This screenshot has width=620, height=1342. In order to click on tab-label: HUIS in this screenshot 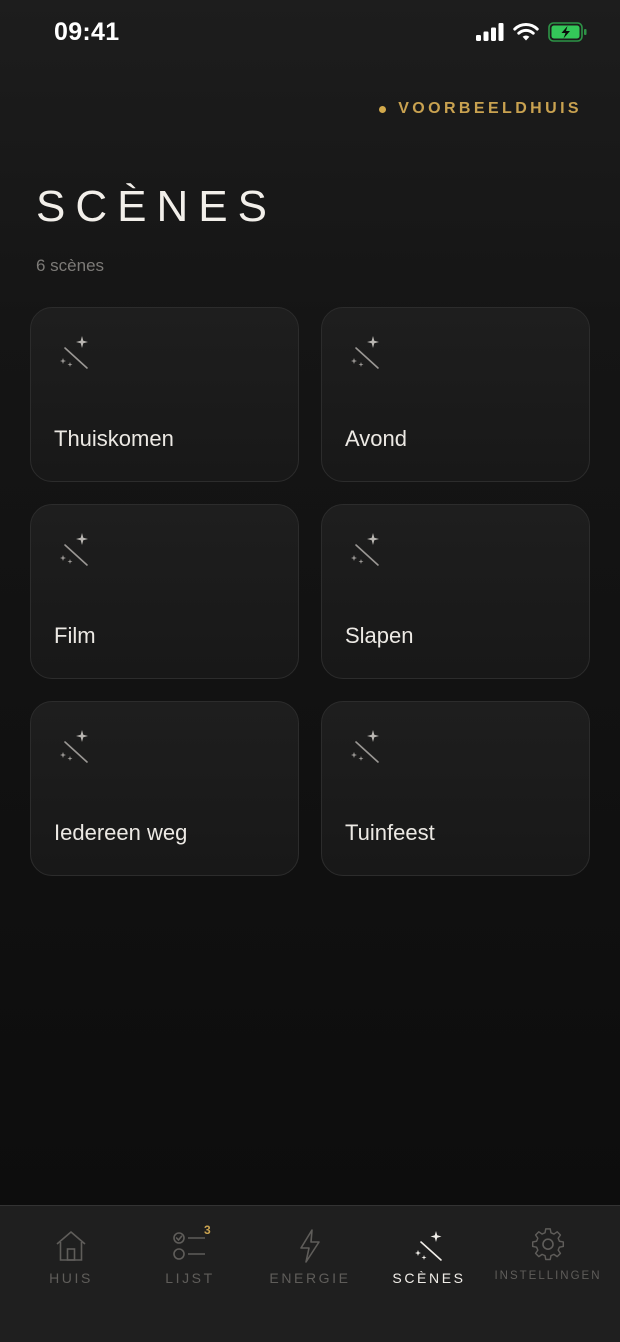, I will do `click(71, 1278)`.